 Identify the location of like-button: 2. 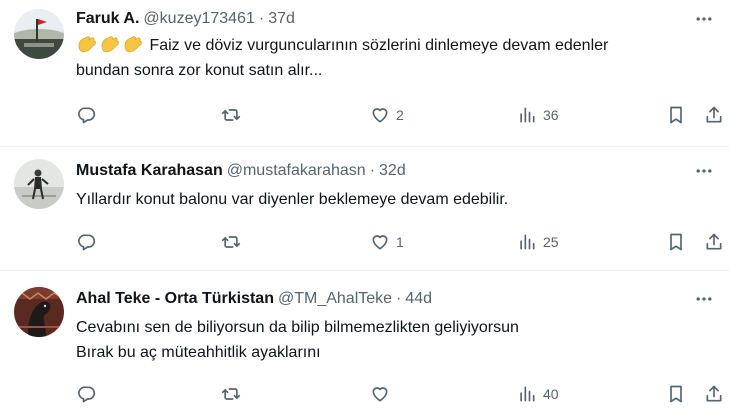
(387, 115).